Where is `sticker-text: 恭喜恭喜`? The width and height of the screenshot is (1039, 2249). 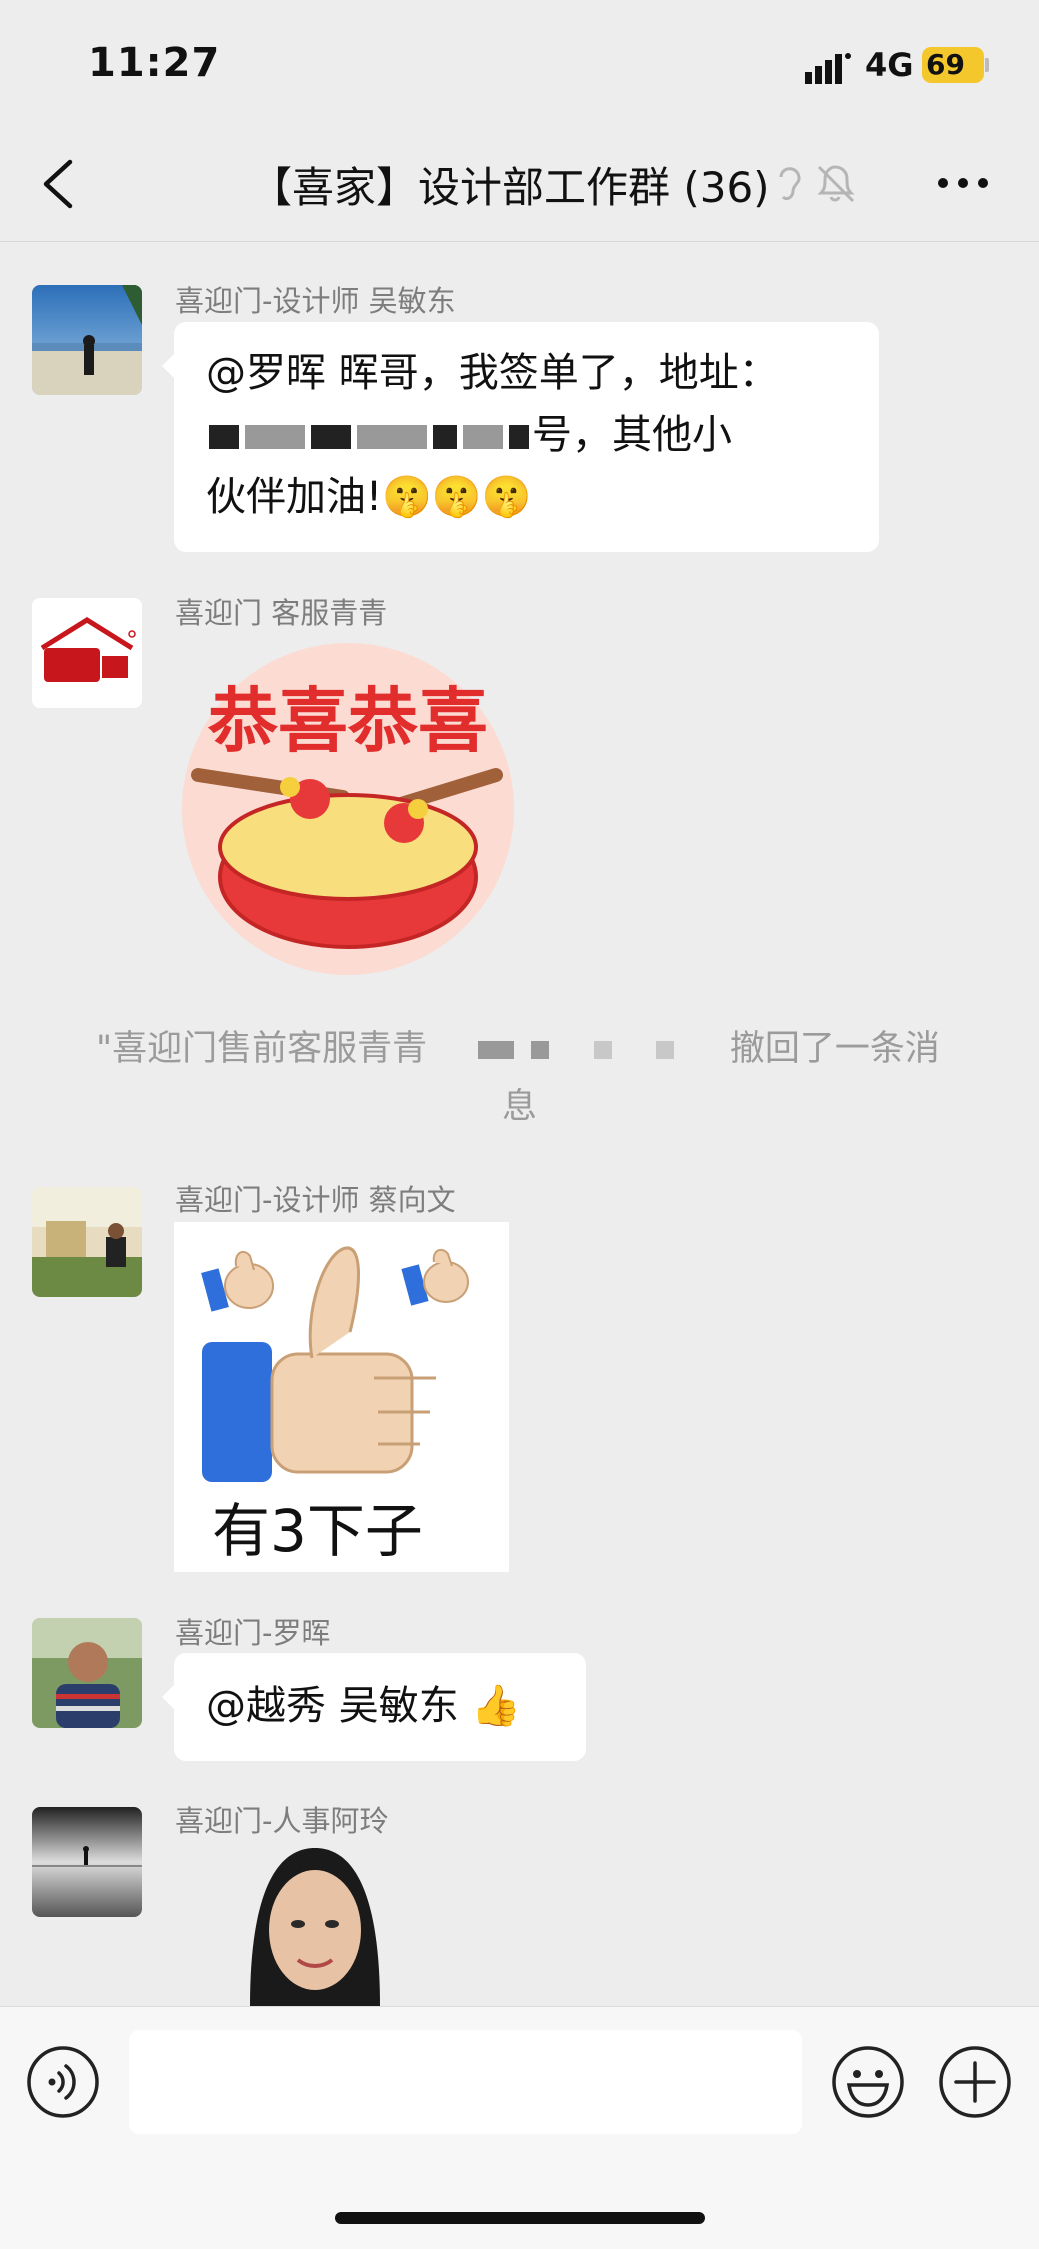 sticker-text: 恭喜恭喜 is located at coordinates (348, 720).